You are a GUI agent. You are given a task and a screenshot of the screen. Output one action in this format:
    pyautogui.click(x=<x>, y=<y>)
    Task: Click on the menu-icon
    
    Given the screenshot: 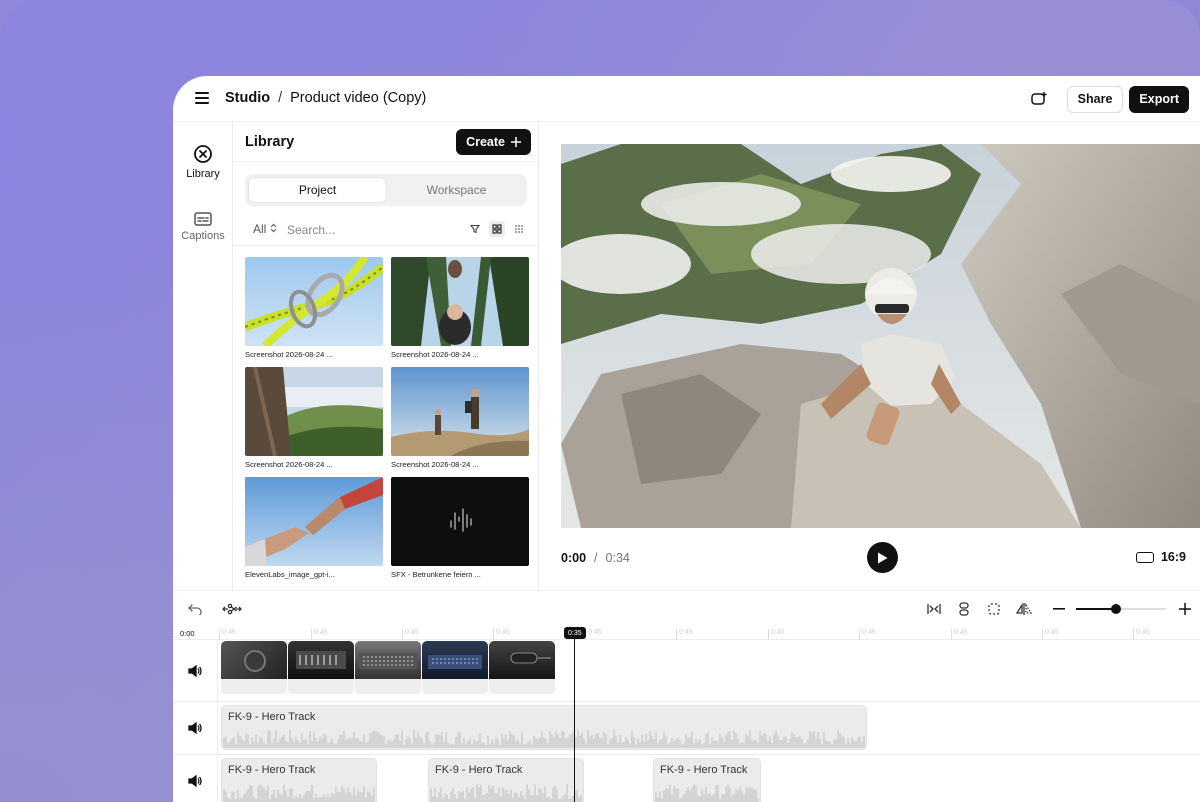 What is the action you would take?
    pyautogui.click(x=202, y=98)
    